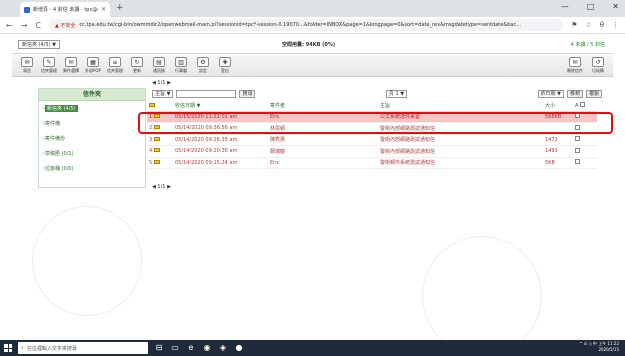 This screenshot has width=625, height=356. Describe the element at coordinates (161, 83) in the screenshot. I see `pager-top: ◀ 1/1 ▶` at that location.